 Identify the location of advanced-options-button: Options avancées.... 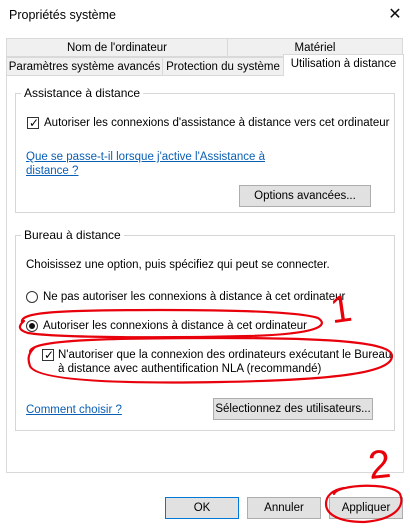
(305, 196).